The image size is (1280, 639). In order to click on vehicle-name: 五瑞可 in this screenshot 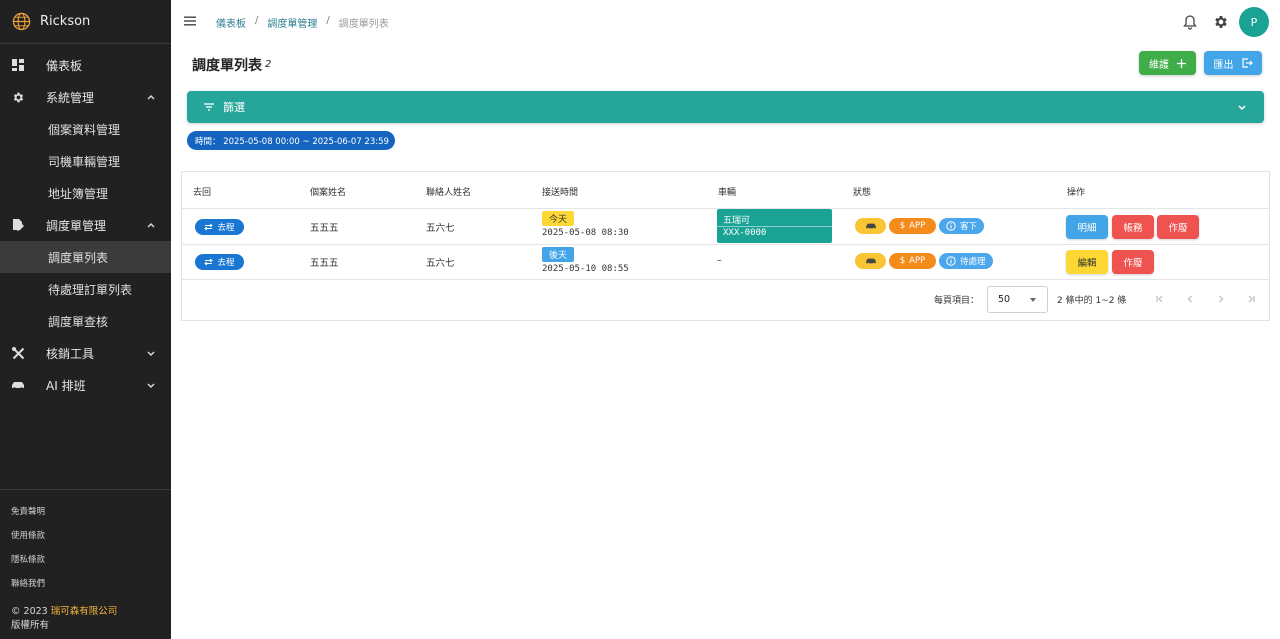, I will do `click(737, 221)`.